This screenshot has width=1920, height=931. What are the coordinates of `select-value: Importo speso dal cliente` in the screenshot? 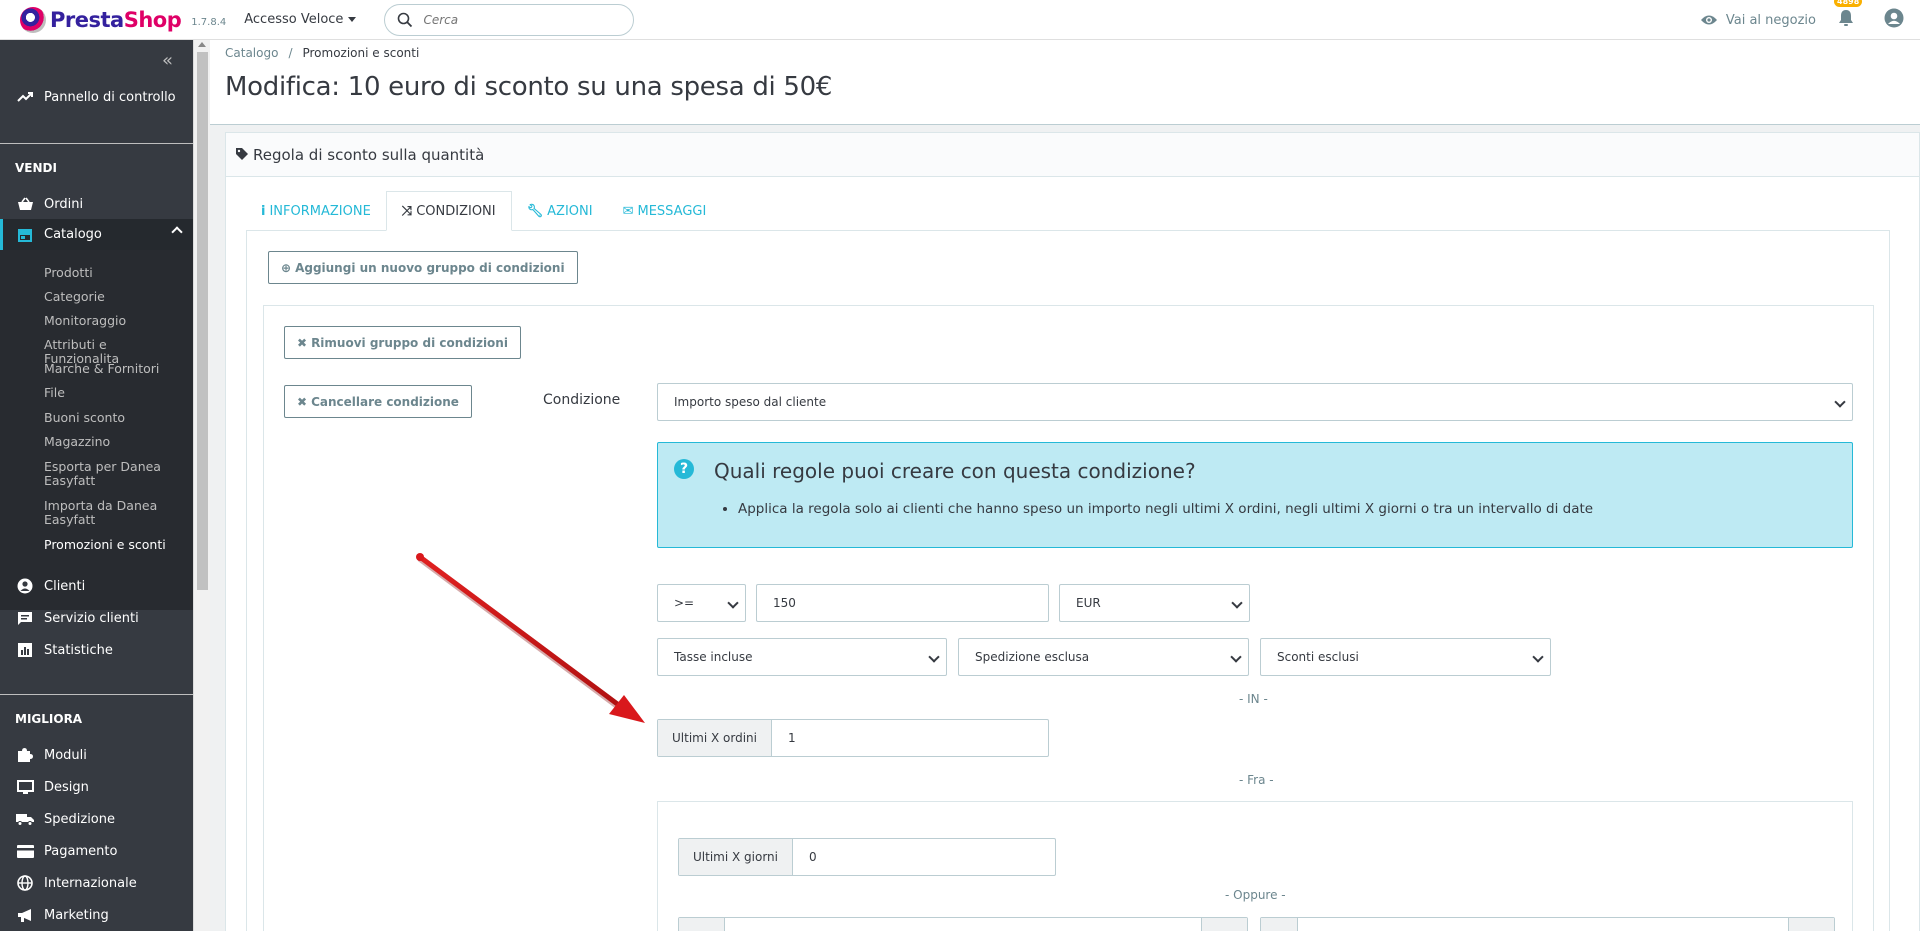 It's located at (750, 402).